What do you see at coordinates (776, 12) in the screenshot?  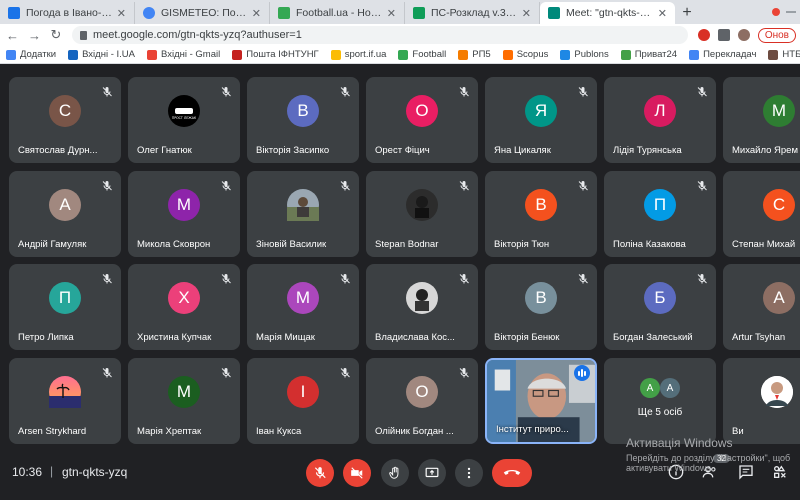 I see `recording-dot-icon` at bounding box center [776, 12].